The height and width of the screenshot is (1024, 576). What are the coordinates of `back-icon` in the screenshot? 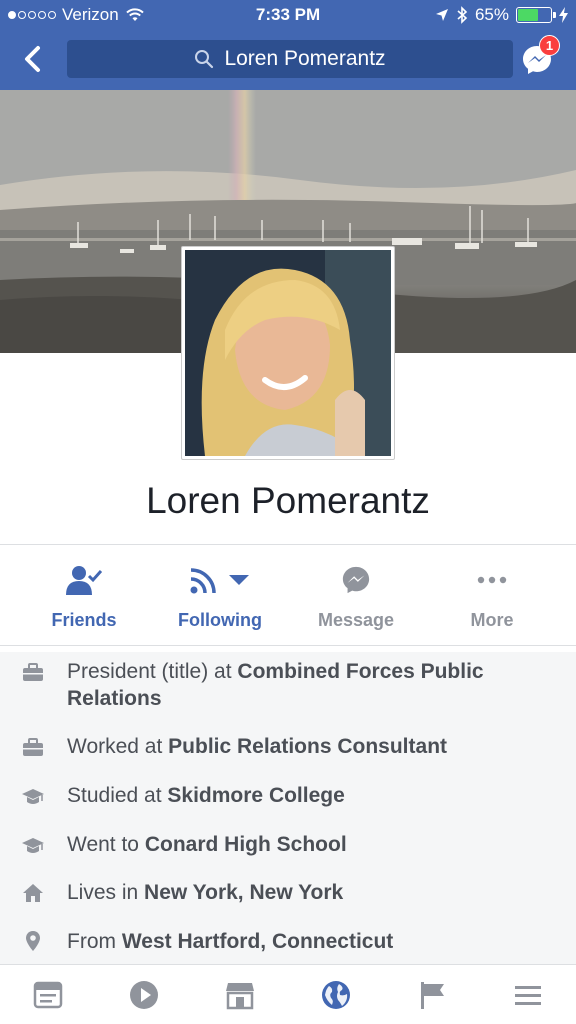 It's located at (33, 59).